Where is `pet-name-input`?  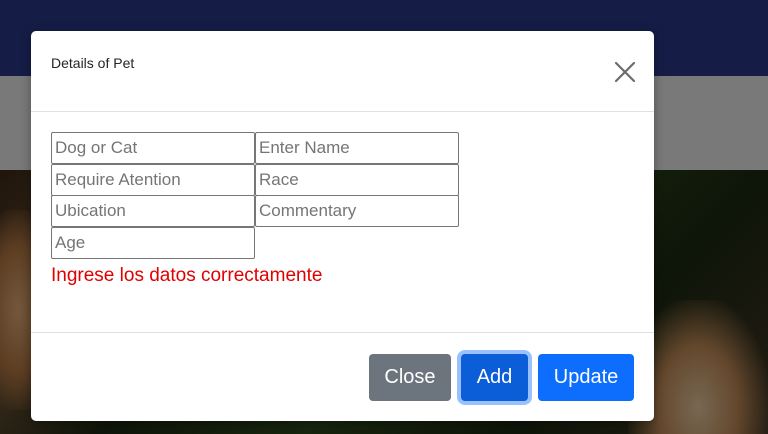 pet-name-input is located at coordinates (357, 148).